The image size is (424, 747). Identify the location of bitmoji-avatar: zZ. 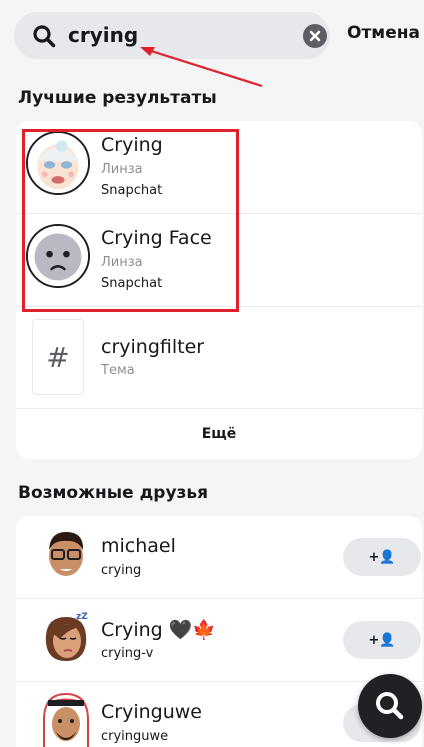
(66, 636).